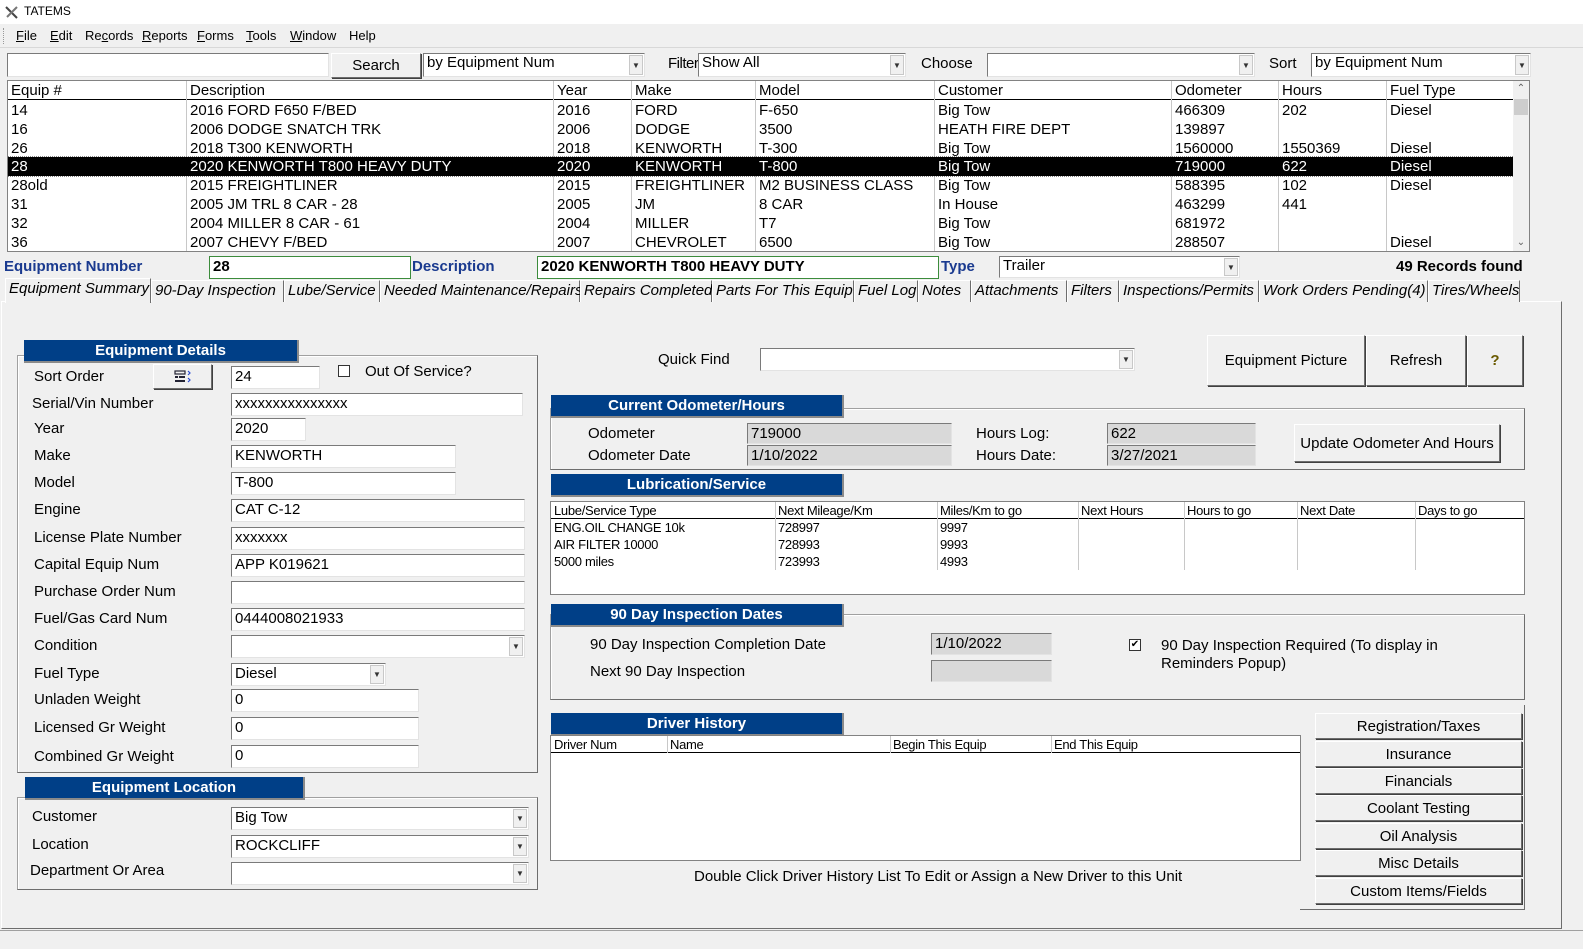 The width and height of the screenshot is (1583, 949). I want to click on license-plate-field: xxxxxxx, so click(378, 538).